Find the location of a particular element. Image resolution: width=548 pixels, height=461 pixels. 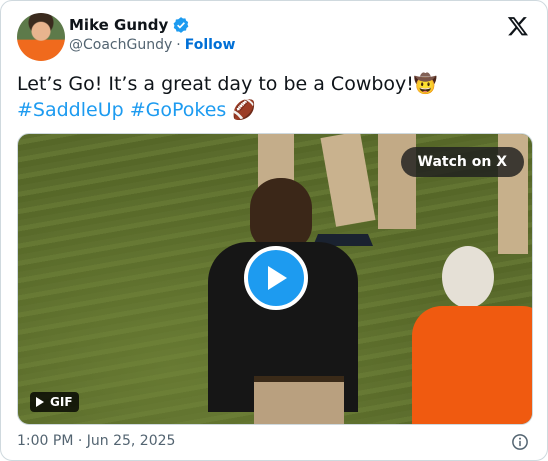

coach-pants is located at coordinates (299, 403).